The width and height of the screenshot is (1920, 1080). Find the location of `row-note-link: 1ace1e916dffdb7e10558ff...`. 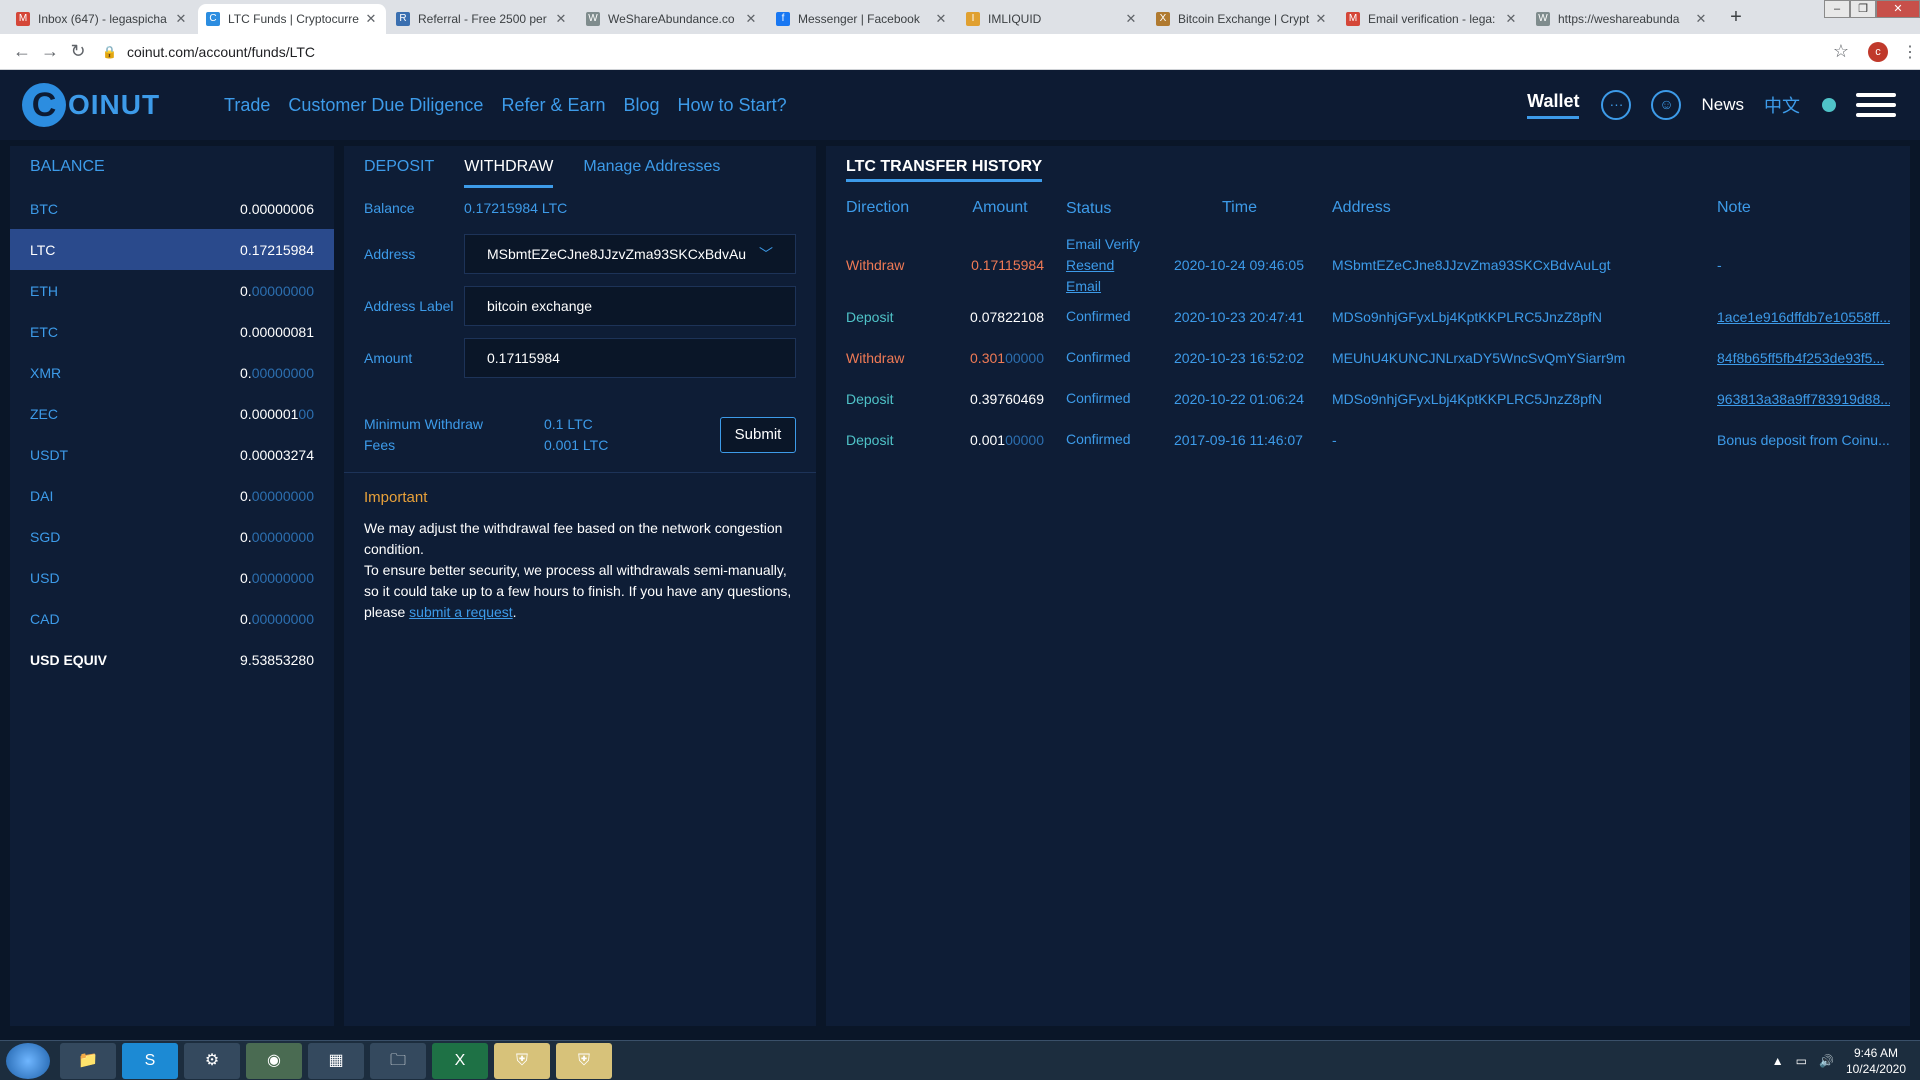

row-note-link: 1ace1e916dffdb7e10558ff... is located at coordinates (1803, 317).